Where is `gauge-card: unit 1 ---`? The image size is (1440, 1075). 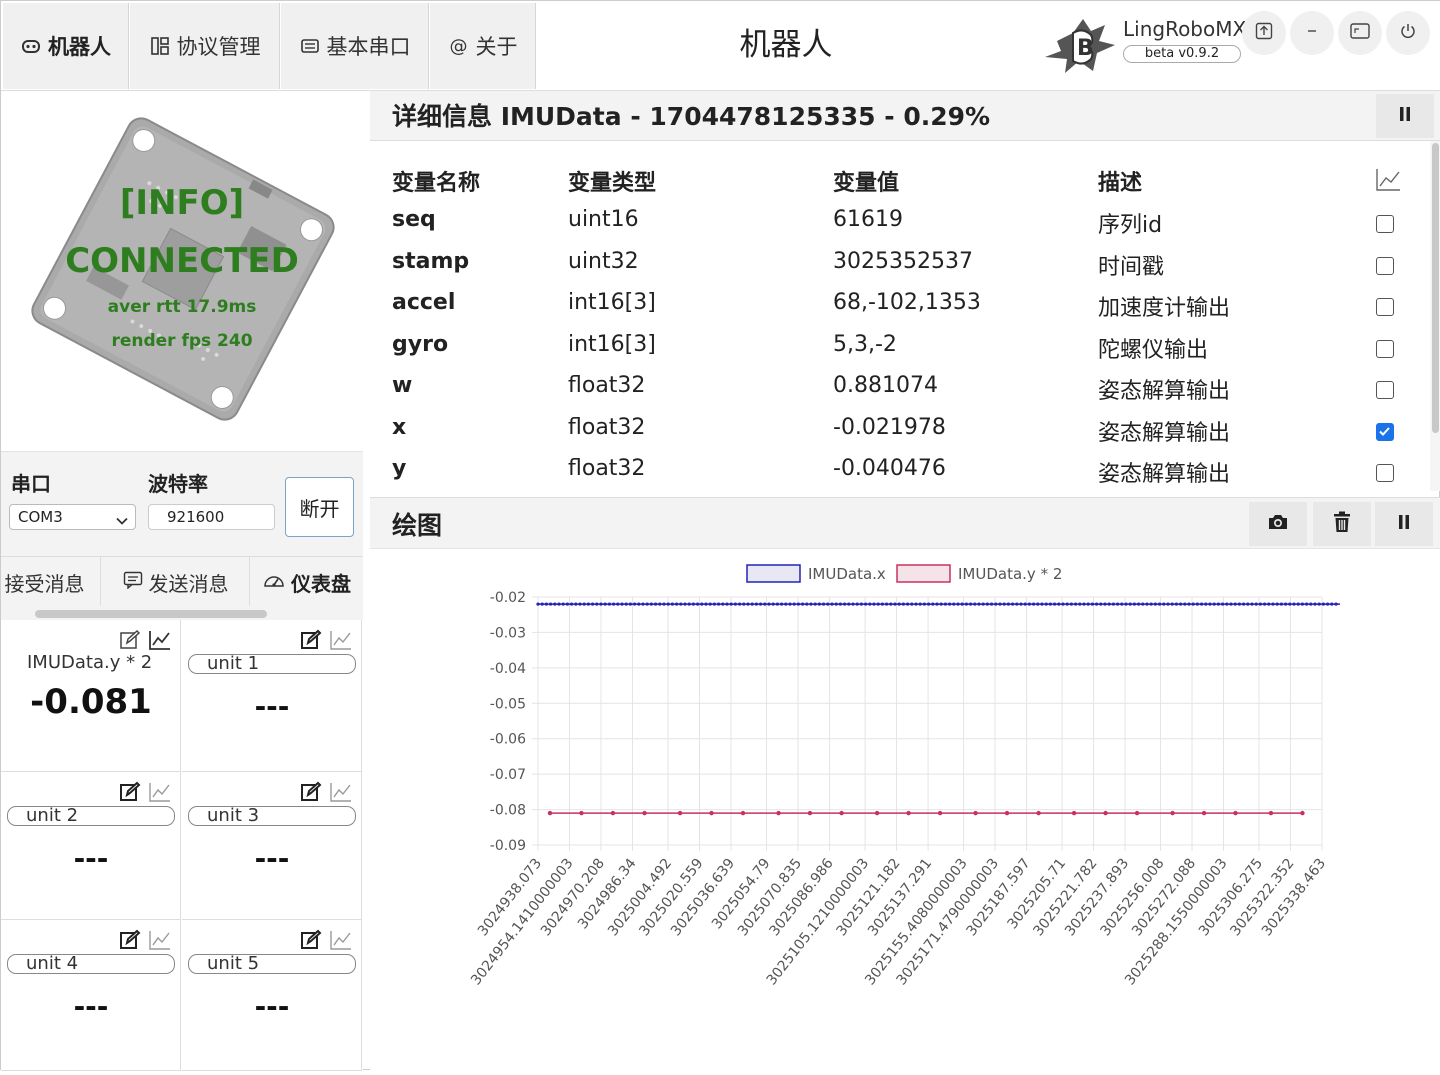
gauge-card: unit 1 --- is located at coordinates (272, 696).